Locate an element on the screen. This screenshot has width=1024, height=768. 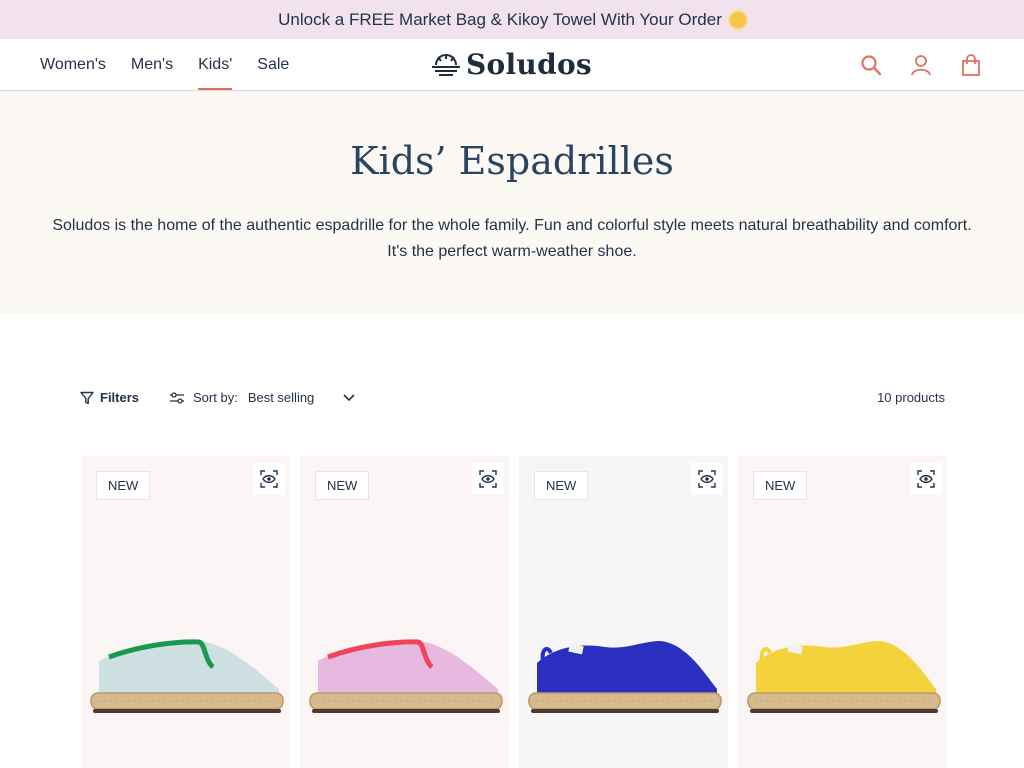
filters-label: Filters is located at coordinates (120, 397).